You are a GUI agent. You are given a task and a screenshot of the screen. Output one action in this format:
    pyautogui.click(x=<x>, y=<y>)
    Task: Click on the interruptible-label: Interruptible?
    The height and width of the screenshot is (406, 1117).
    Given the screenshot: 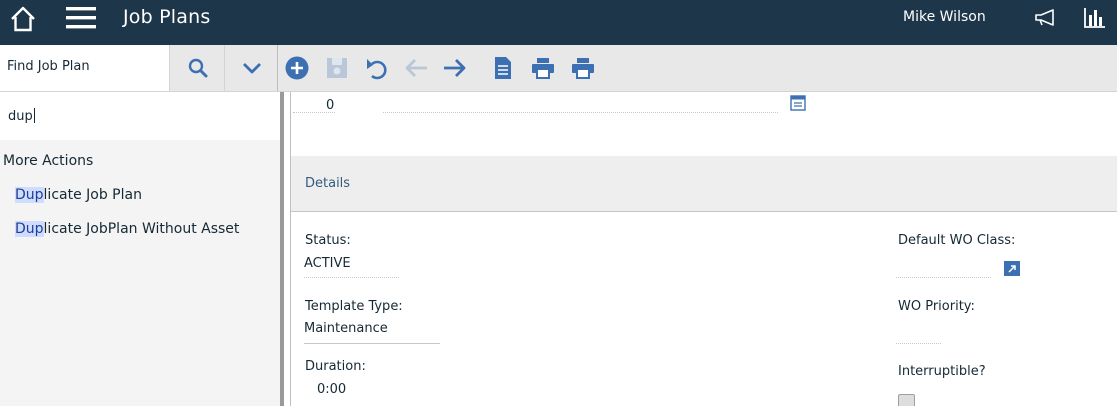 What is the action you would take?
    pyautogui.click(x=942, y=371)
    